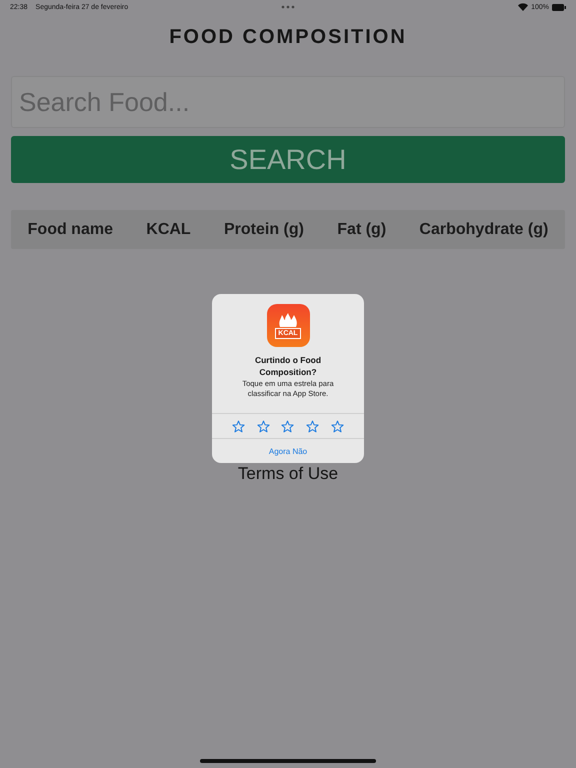  Describe the element at coordinates (70, 229) in the screenshot. I see `column-header: Food name` at that location.